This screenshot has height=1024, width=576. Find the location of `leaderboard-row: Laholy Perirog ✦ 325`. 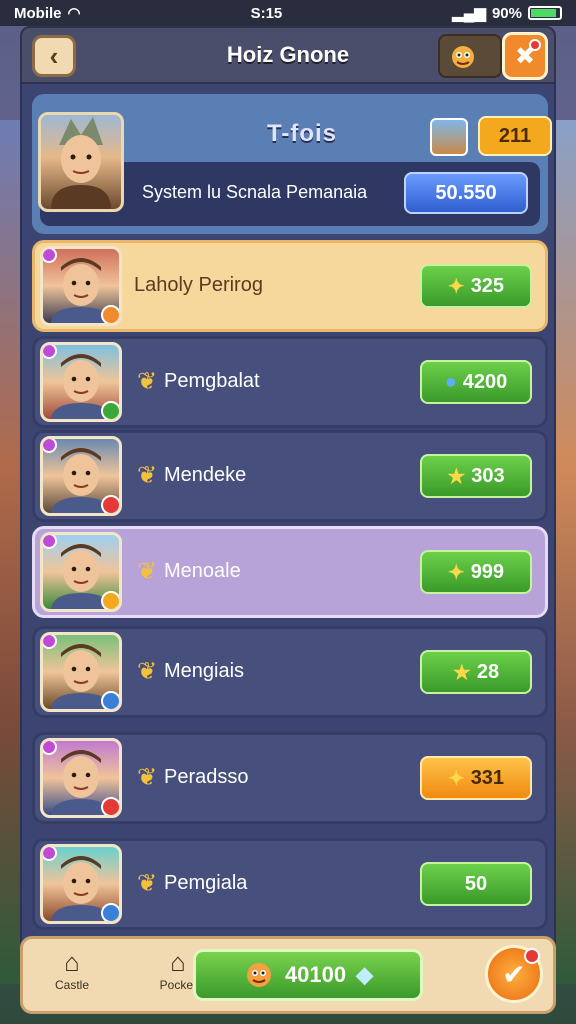

leaderboard-row: Laholy Perirog ✦ 325 is located at coordinates (290, 286).